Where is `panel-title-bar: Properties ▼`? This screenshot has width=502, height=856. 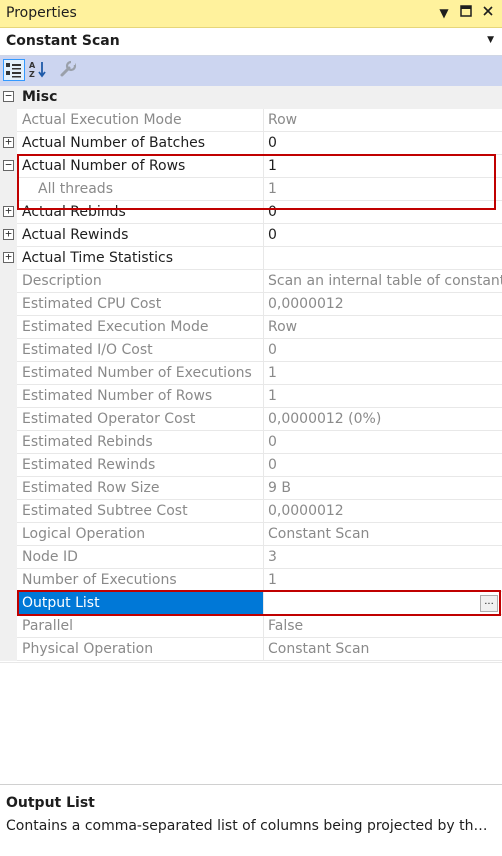 panel-title-bar: Properties ▼ is located at coordinates (251, 14).